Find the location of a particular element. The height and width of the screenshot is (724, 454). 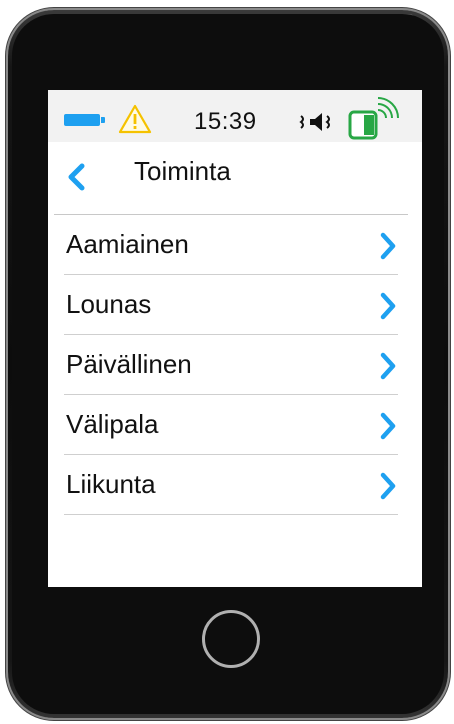

menu-item-aamiainen: Aamiainen is located at coordinates (231, 245).